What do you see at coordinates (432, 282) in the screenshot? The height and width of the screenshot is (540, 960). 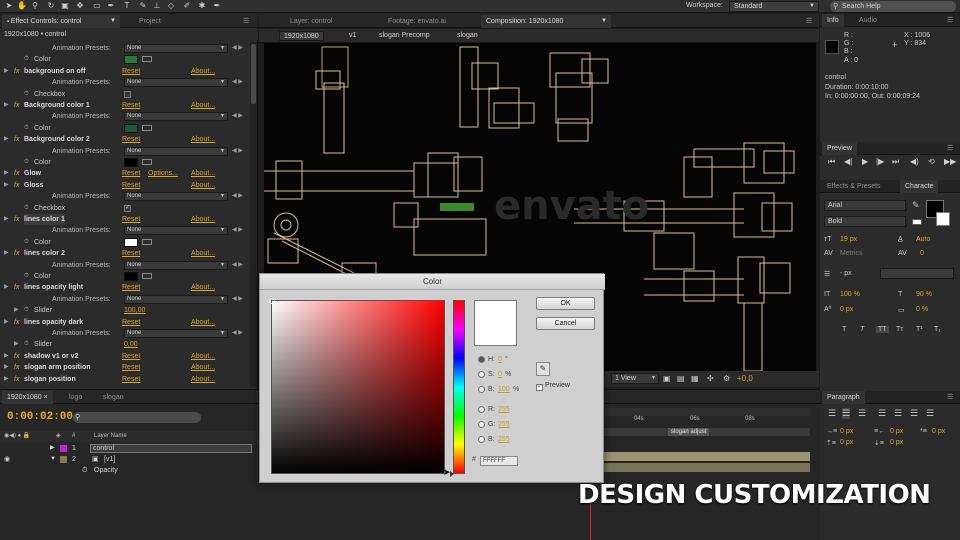 I see `dialog-title: Color` at bounding box center [432, 282].